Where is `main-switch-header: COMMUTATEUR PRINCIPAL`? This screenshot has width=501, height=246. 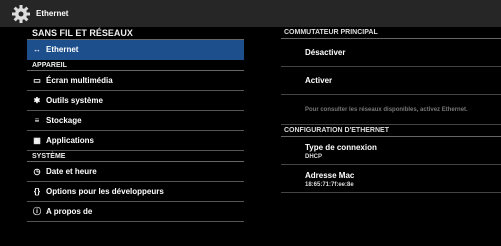
main-switch-header: COMMUTATEUR PRINCIPAL is located at coordinates (391, 33).